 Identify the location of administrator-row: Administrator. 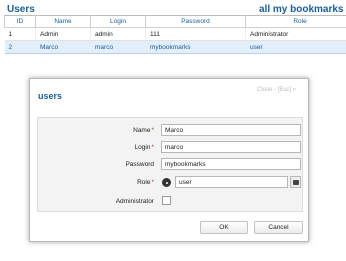
(170, 202).